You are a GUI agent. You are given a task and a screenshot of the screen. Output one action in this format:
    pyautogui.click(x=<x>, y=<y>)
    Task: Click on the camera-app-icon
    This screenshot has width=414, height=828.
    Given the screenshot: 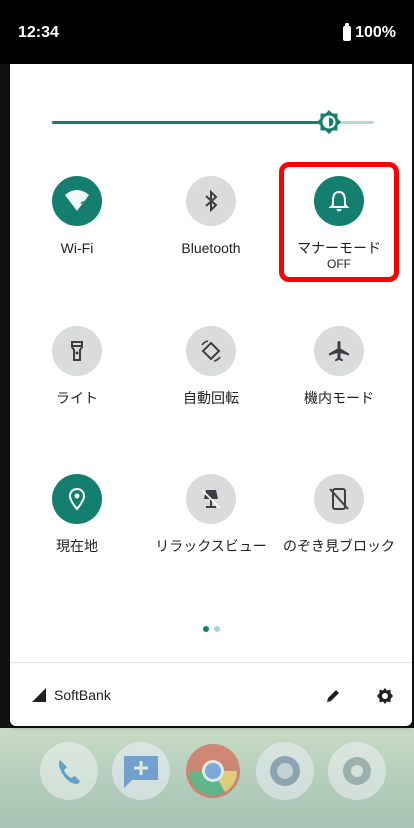 What is the action you would take?
    pyautogui.click(x=285, y=771)
    